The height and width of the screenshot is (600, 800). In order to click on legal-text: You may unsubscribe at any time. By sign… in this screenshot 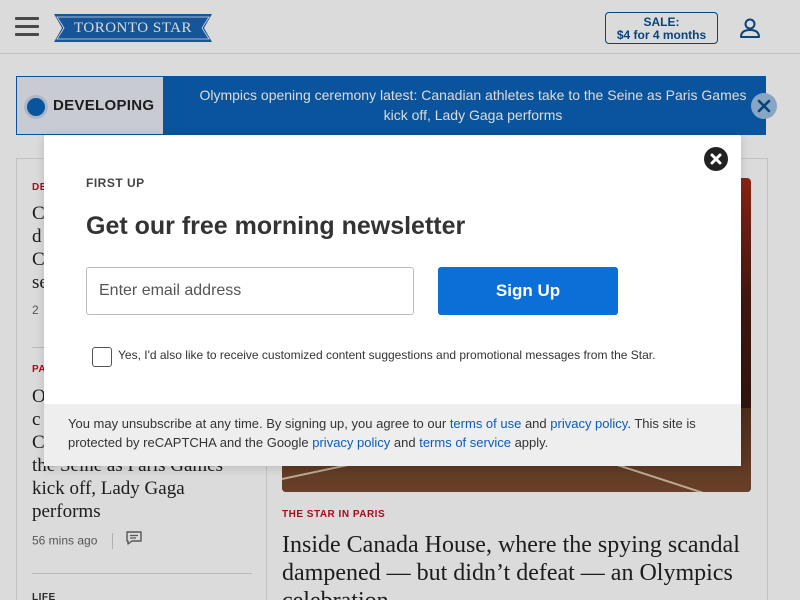, I will do `click(259, 423)`.